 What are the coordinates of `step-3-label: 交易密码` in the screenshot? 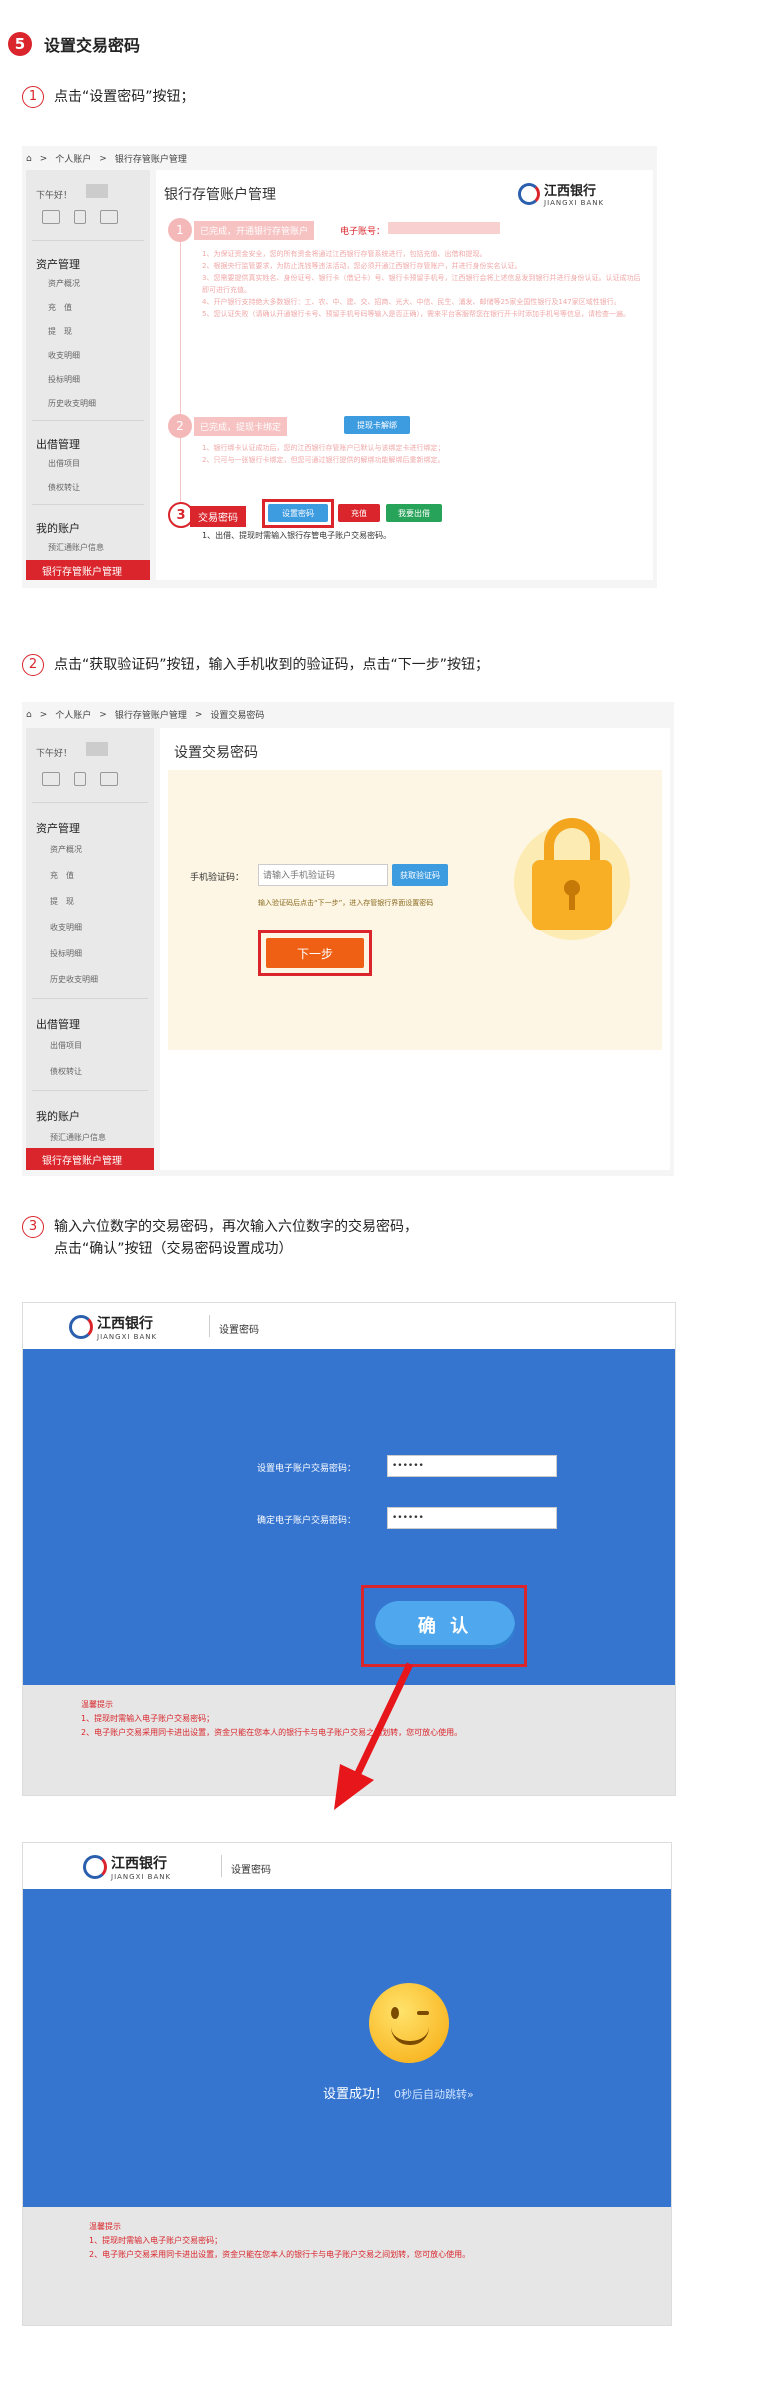 It's located at (218, 516).